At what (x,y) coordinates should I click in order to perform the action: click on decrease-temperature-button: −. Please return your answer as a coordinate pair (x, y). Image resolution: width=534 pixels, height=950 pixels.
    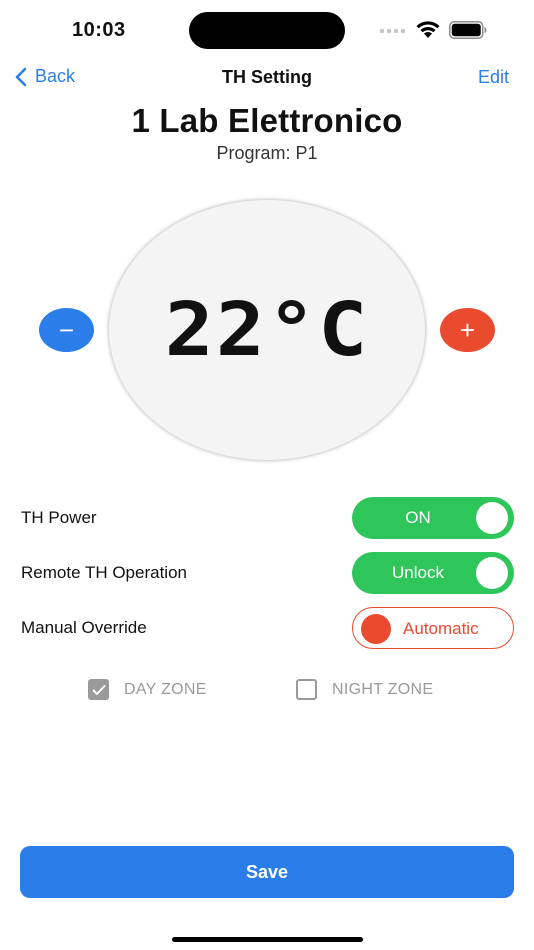
    Looking at the image, I should click on (66, 330).